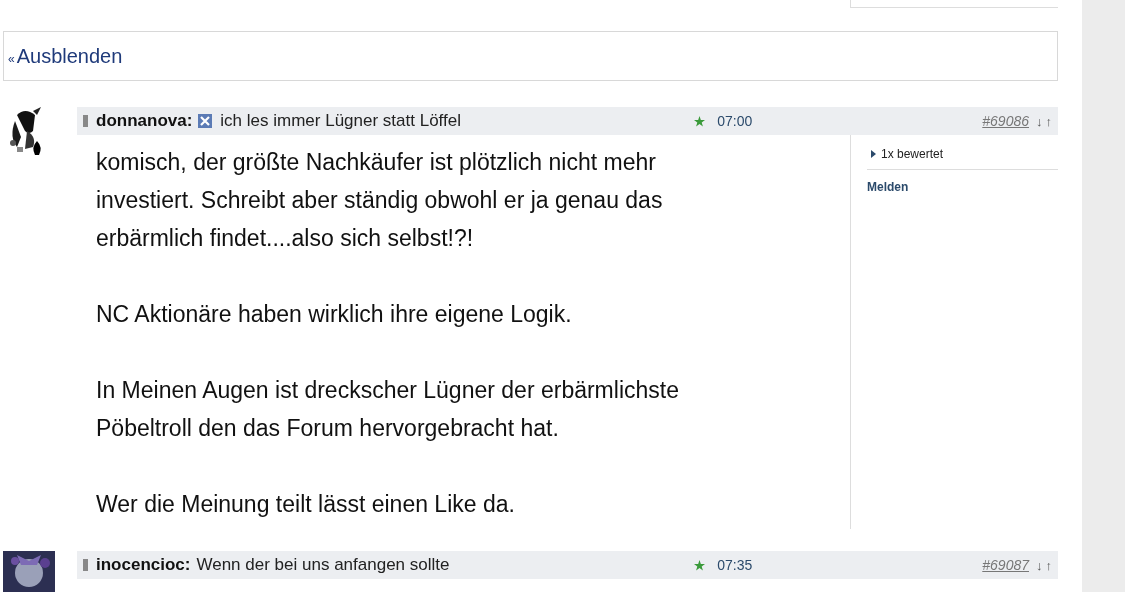 Image resolution: width=1125 pixels, height=592 pixels. What do you see at coordinates (1005, 121) in the screenshot?
I see `post-number-link: #69086` at bounding box center [1005, 121].